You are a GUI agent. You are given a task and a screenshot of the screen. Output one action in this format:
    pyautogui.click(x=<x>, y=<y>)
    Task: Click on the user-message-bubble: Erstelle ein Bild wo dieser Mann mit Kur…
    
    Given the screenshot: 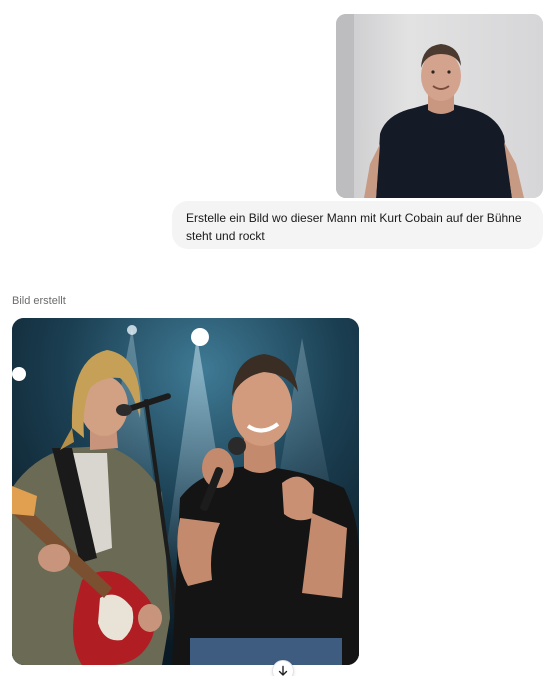 What is the action you would take?
    pyautogui.click(x=357, y=225)
    